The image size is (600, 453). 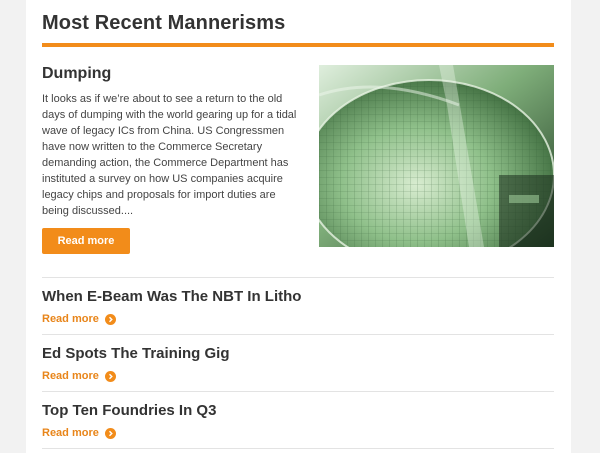 What do you see at coordinates (298, 45) in the screenshot?
I see `title-underline` at bounding box center [298, 45].